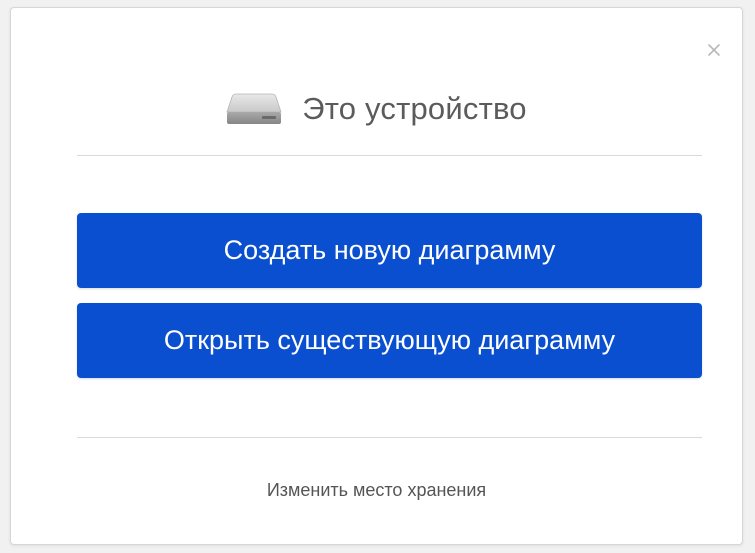 Image resolution: width=755 pixels, height=553 pixels. I want to click on create-new-diagram-button: Создать новую диаграмму, so click(389, 250).